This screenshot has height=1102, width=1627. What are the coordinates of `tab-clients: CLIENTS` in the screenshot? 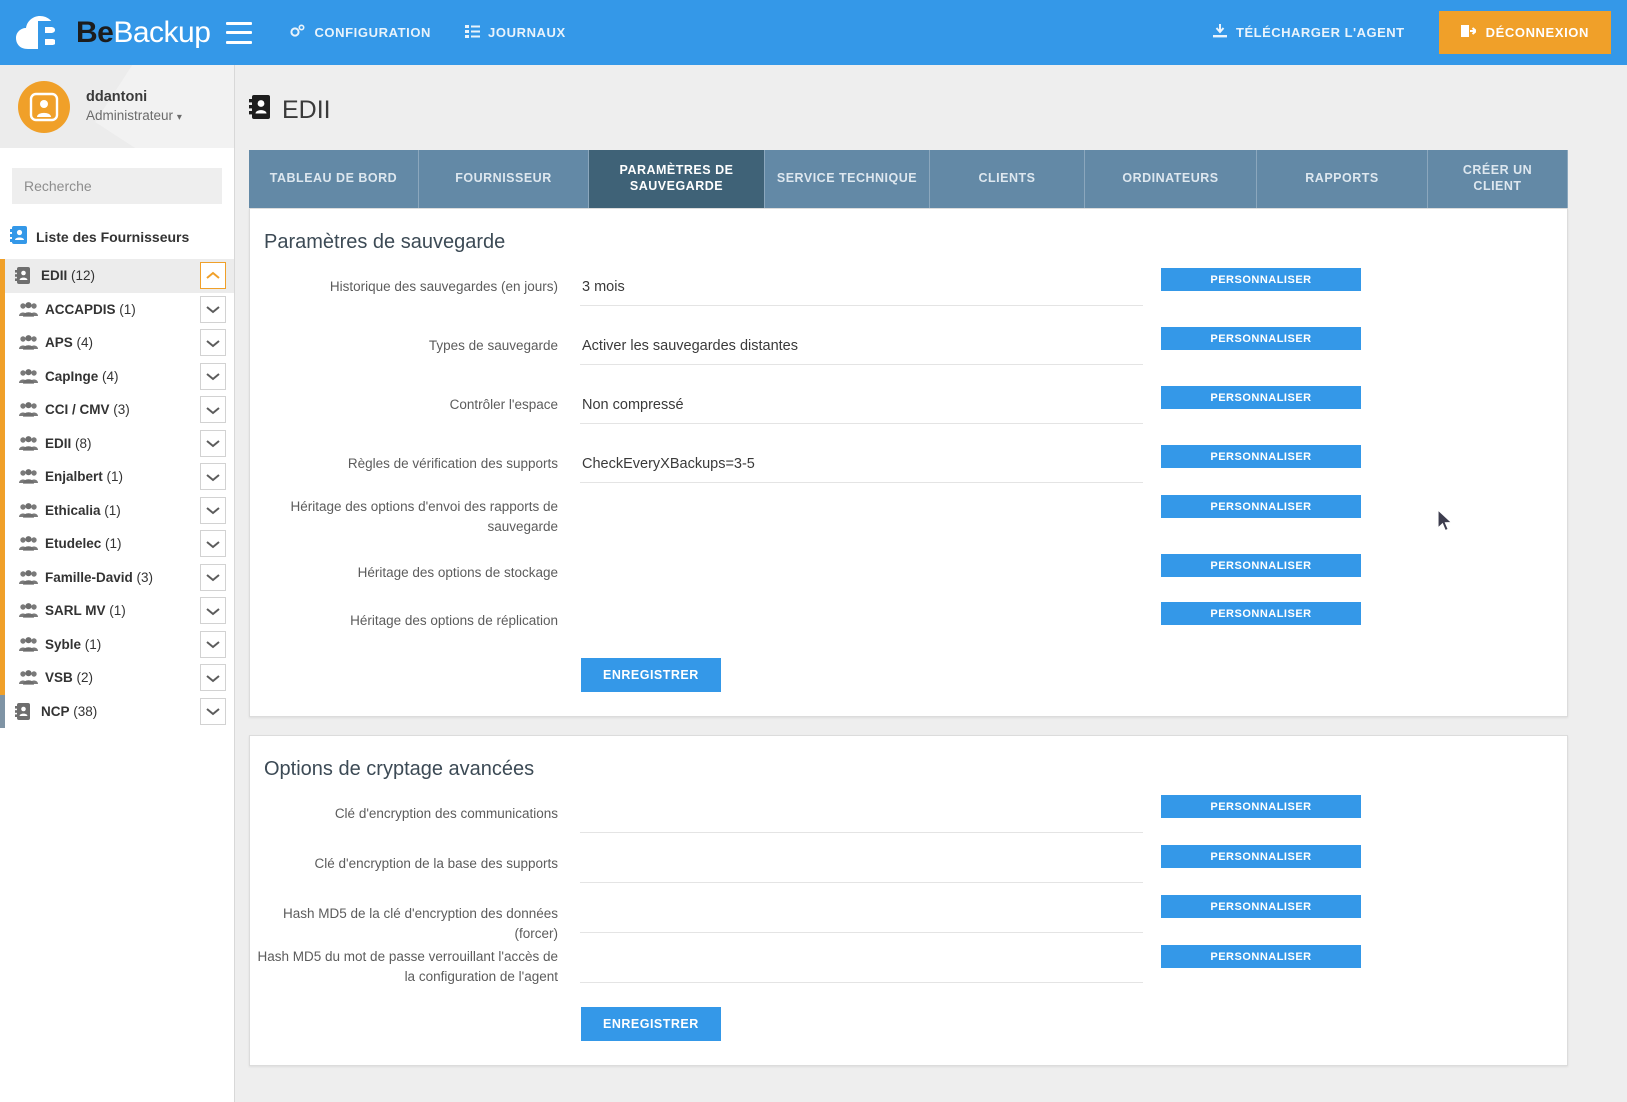 It's located at (1007, 179).